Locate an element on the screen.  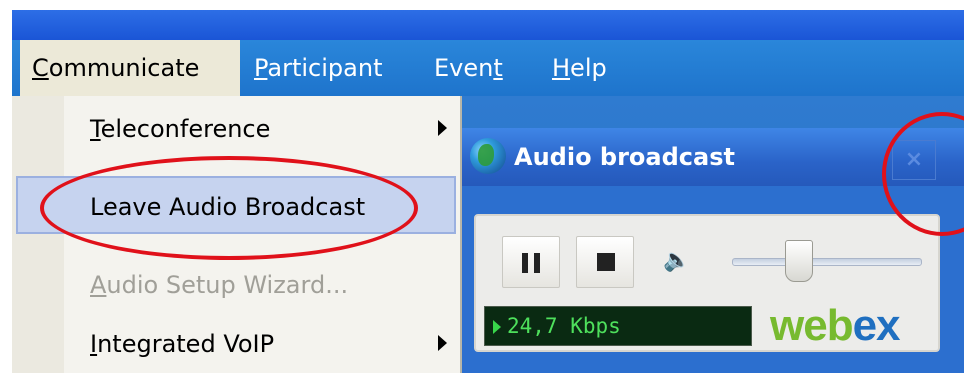
menu-help-mnemonic: H is located at coordinates (561, 68).